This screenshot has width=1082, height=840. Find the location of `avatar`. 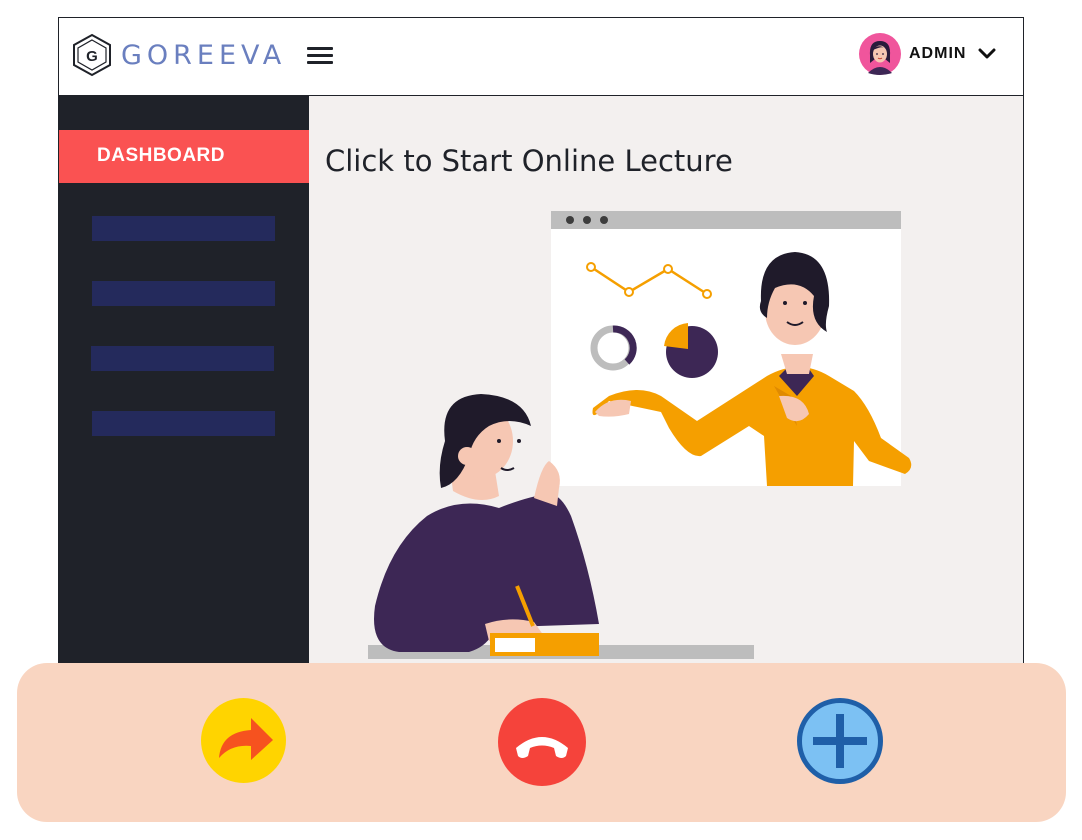

avatar is located at coordinates (880, 54).